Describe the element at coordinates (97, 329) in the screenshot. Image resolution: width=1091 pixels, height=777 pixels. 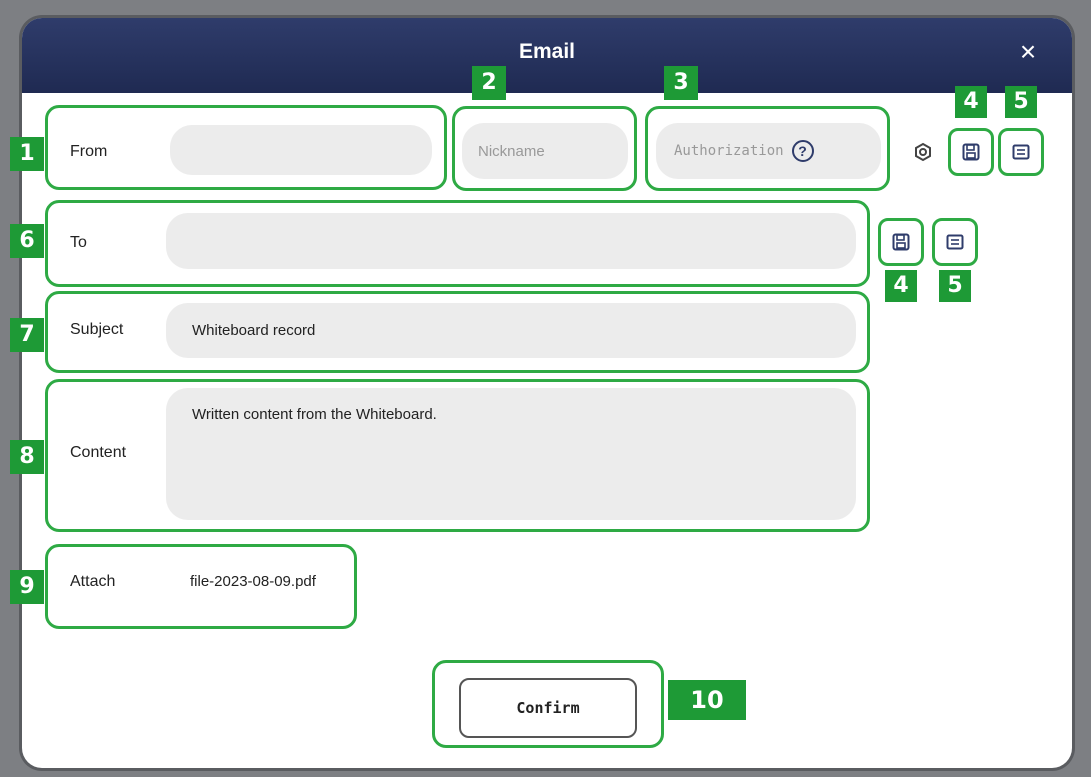
I see `subject-label: Subject` at that location.